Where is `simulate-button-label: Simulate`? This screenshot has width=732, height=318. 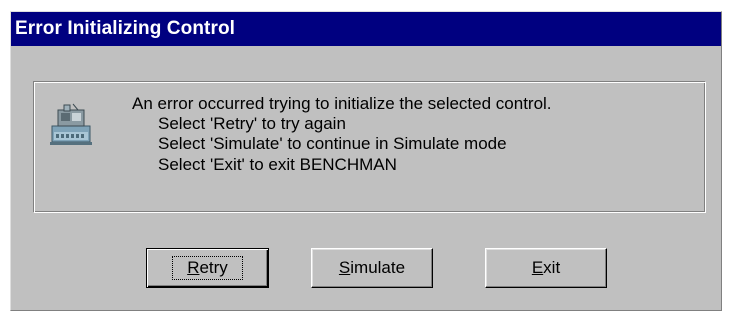
simulate-button-label: Simulate is located at coordinates (372, 267).